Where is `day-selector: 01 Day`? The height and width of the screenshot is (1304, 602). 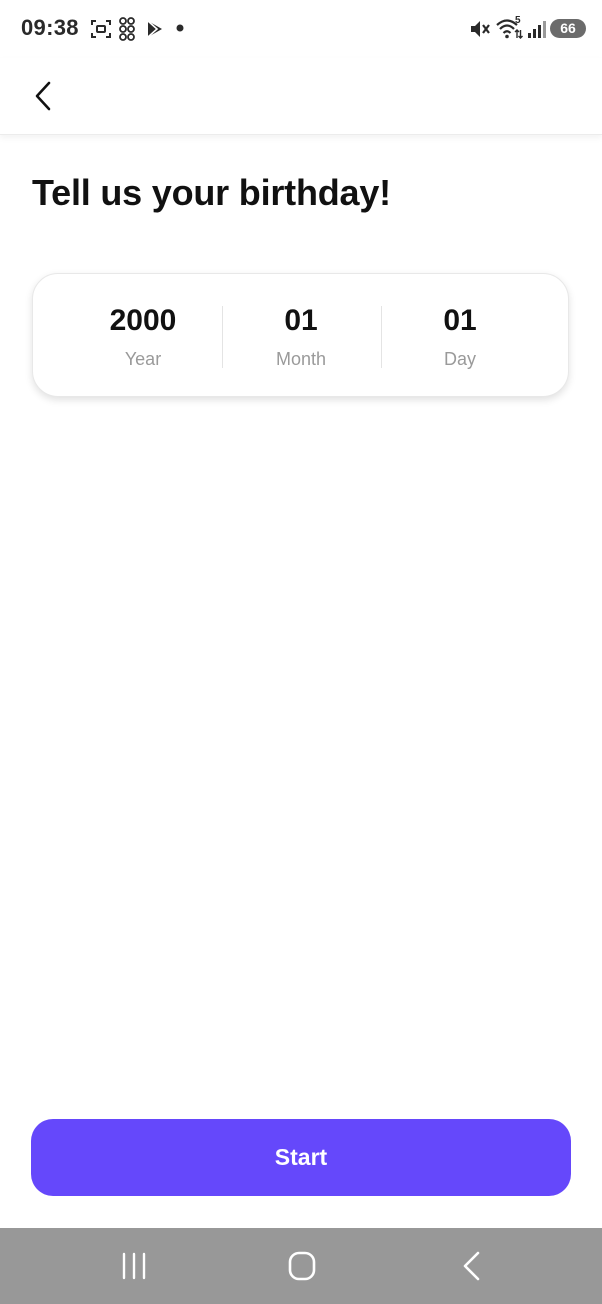 day-selector: 01 Day is located at coordinates (460, 336).